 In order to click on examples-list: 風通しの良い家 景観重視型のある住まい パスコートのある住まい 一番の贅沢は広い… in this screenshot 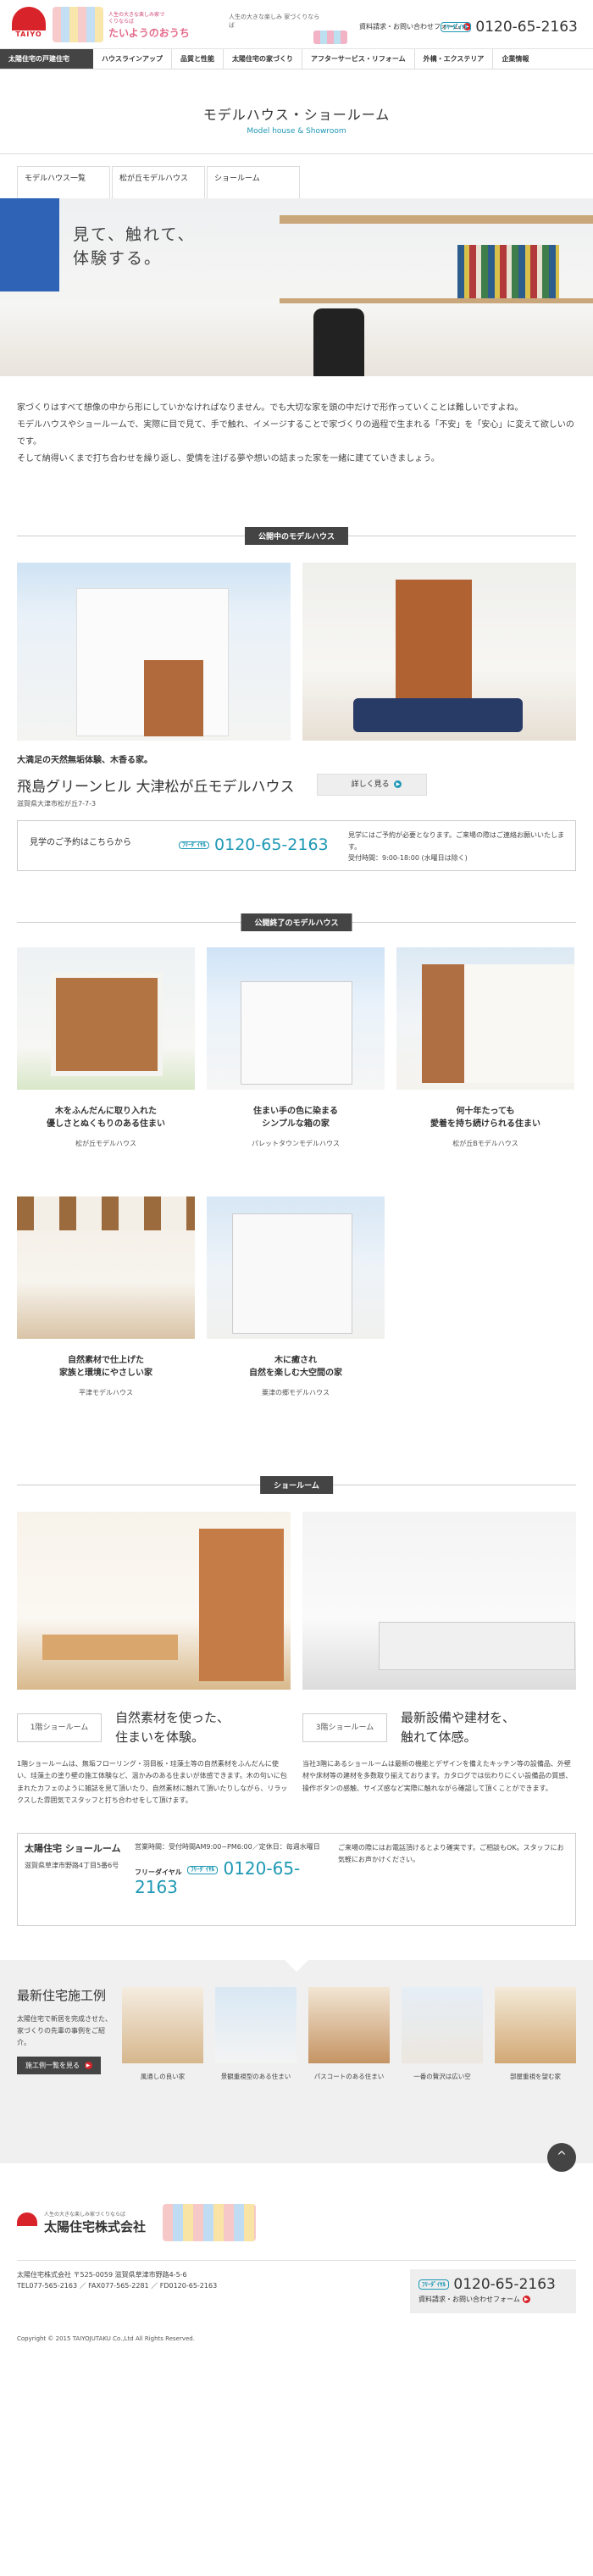, I will do `click(349, 2074)`.